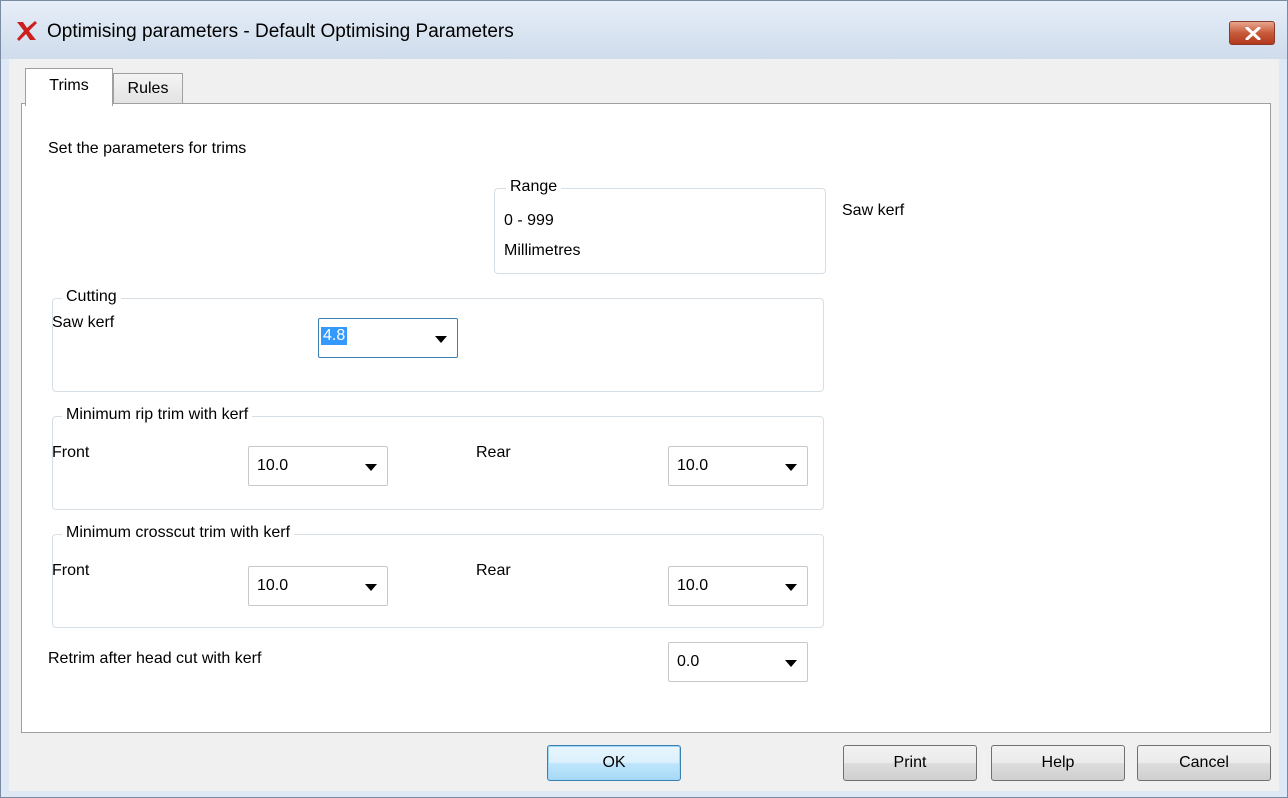 The width and height of the screenshot is (1288, 798). What do you see at coordinates (542, 250) in the screenshot?
I see `range-unit: Millimetres` at bounding box center [542, 250].